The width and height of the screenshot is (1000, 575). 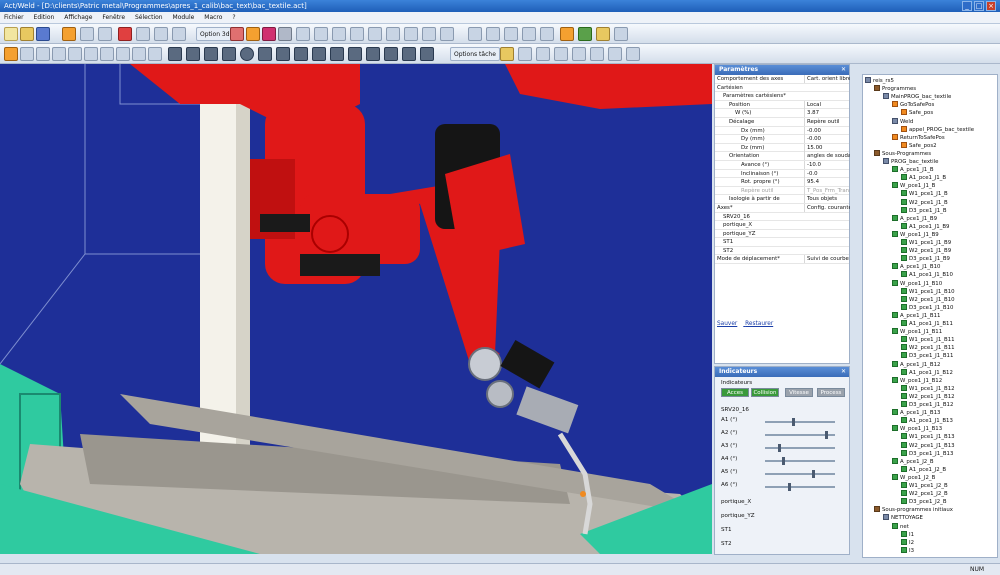 What do you see at coordinates (827, 173) in the screenshot?
I see `parameter-value: -0.0` at bounding box center [827, 173].